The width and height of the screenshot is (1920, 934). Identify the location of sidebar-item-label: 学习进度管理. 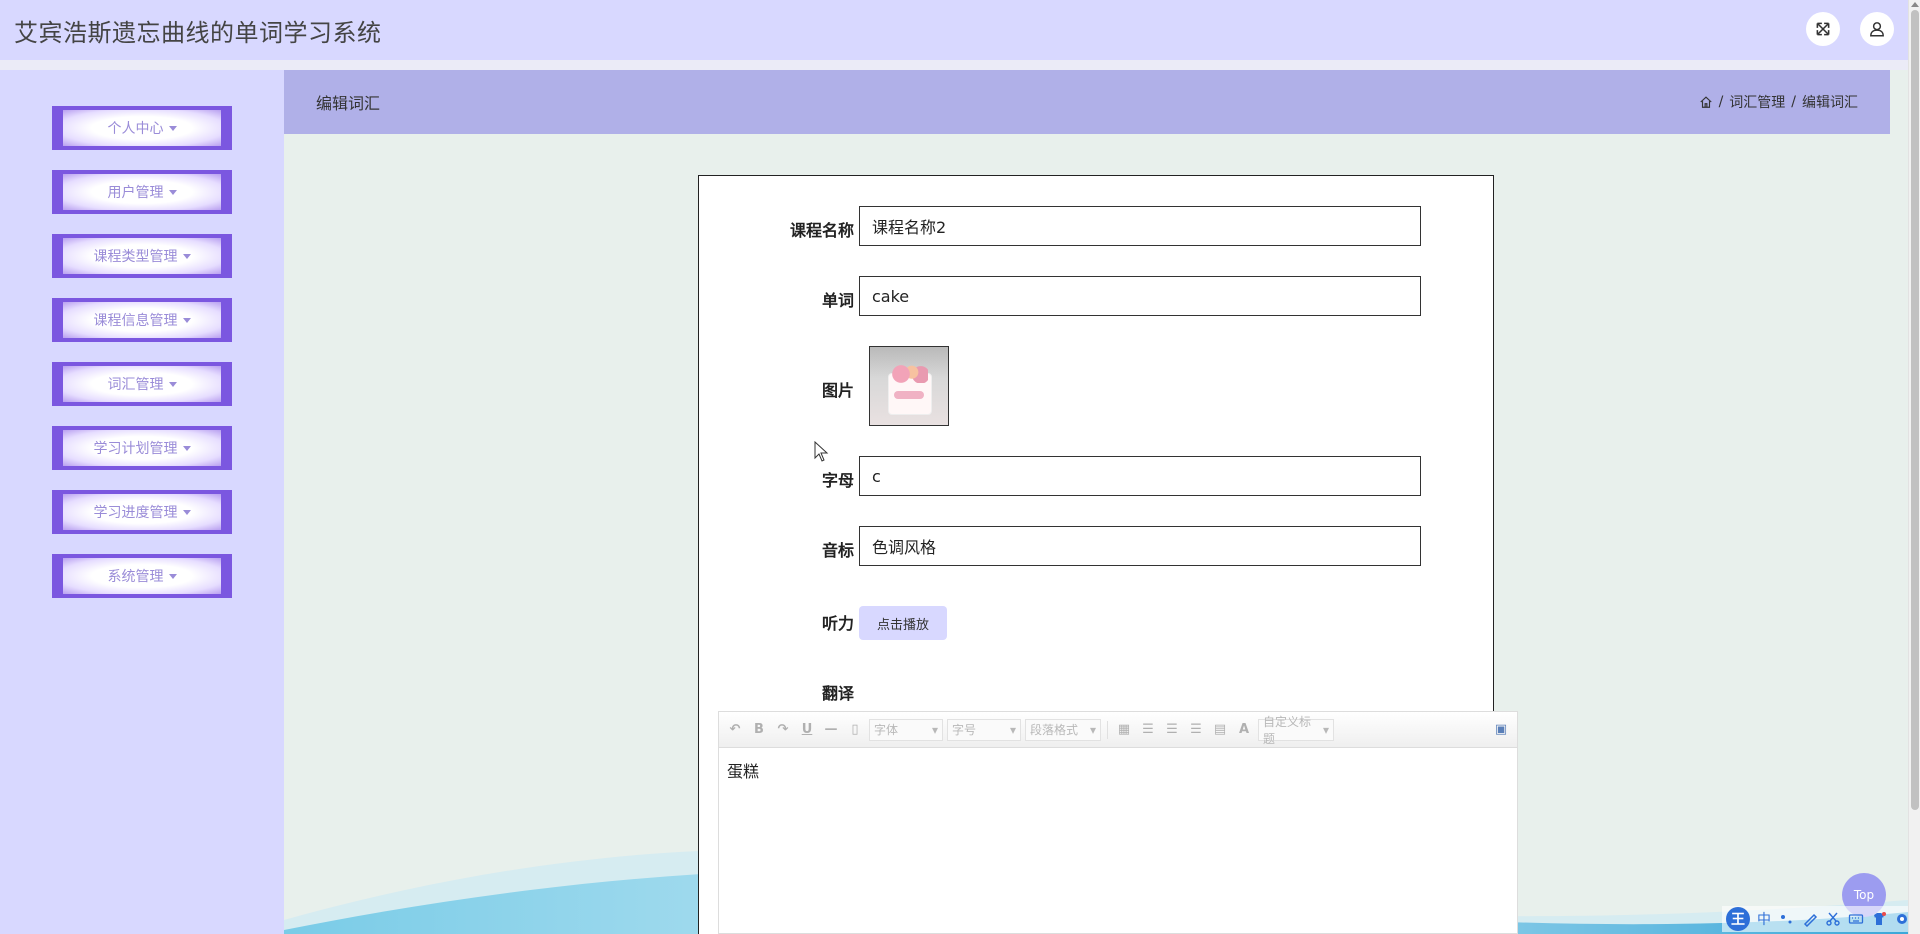
(135, 513).